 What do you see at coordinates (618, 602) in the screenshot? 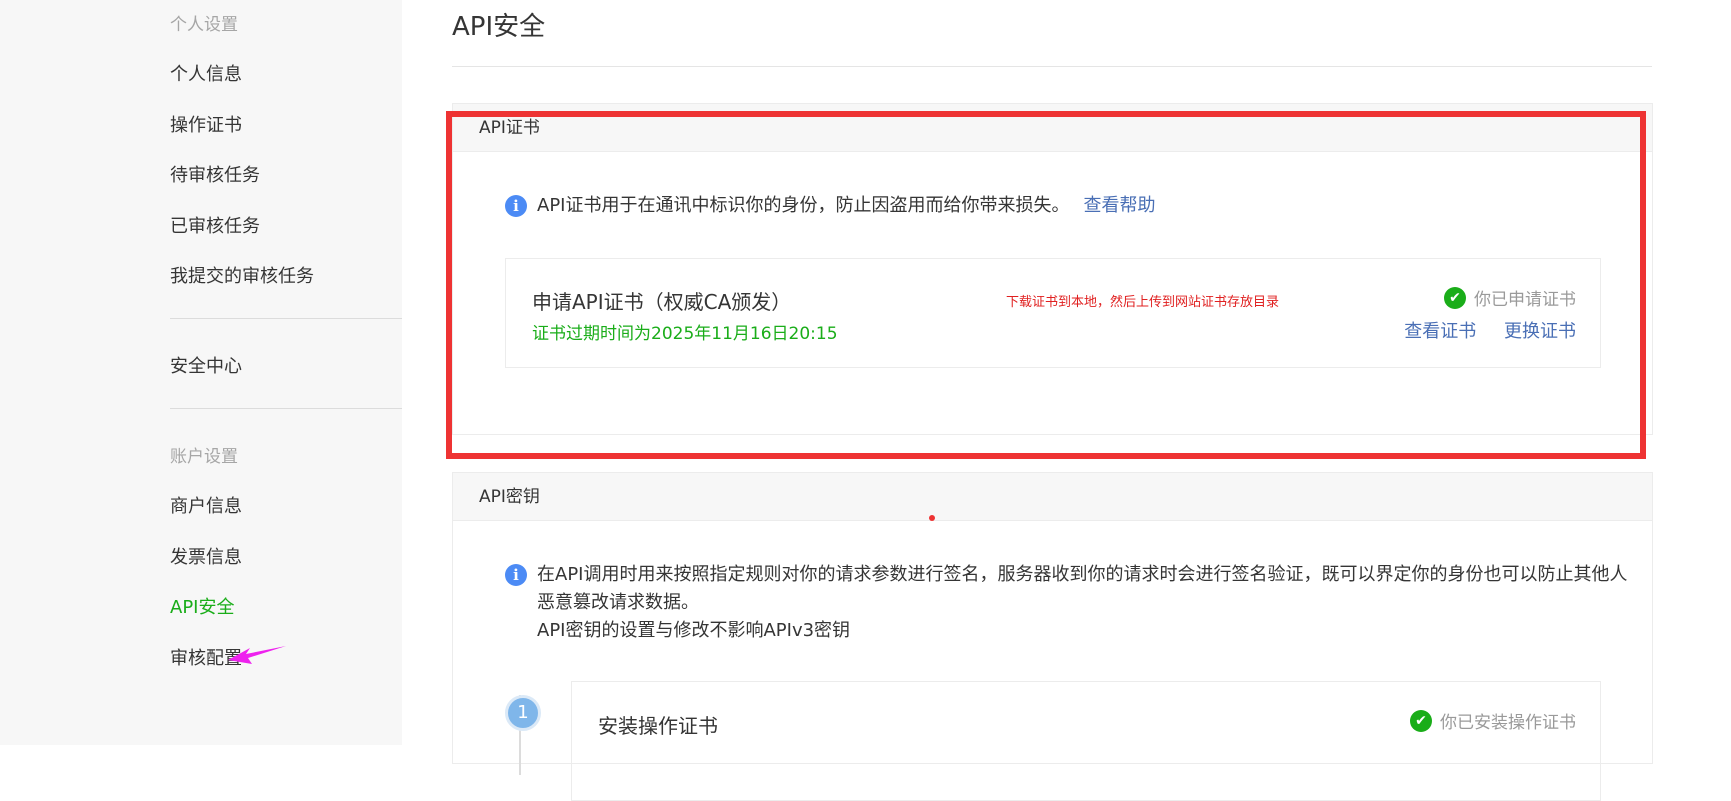
I see `api-key-info-line2: 恶意篡改请求数据。` at bounding box center [618, 602].